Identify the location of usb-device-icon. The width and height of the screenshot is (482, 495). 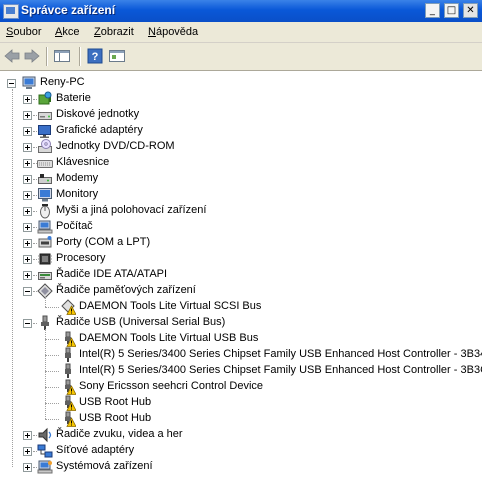
(68, 371).